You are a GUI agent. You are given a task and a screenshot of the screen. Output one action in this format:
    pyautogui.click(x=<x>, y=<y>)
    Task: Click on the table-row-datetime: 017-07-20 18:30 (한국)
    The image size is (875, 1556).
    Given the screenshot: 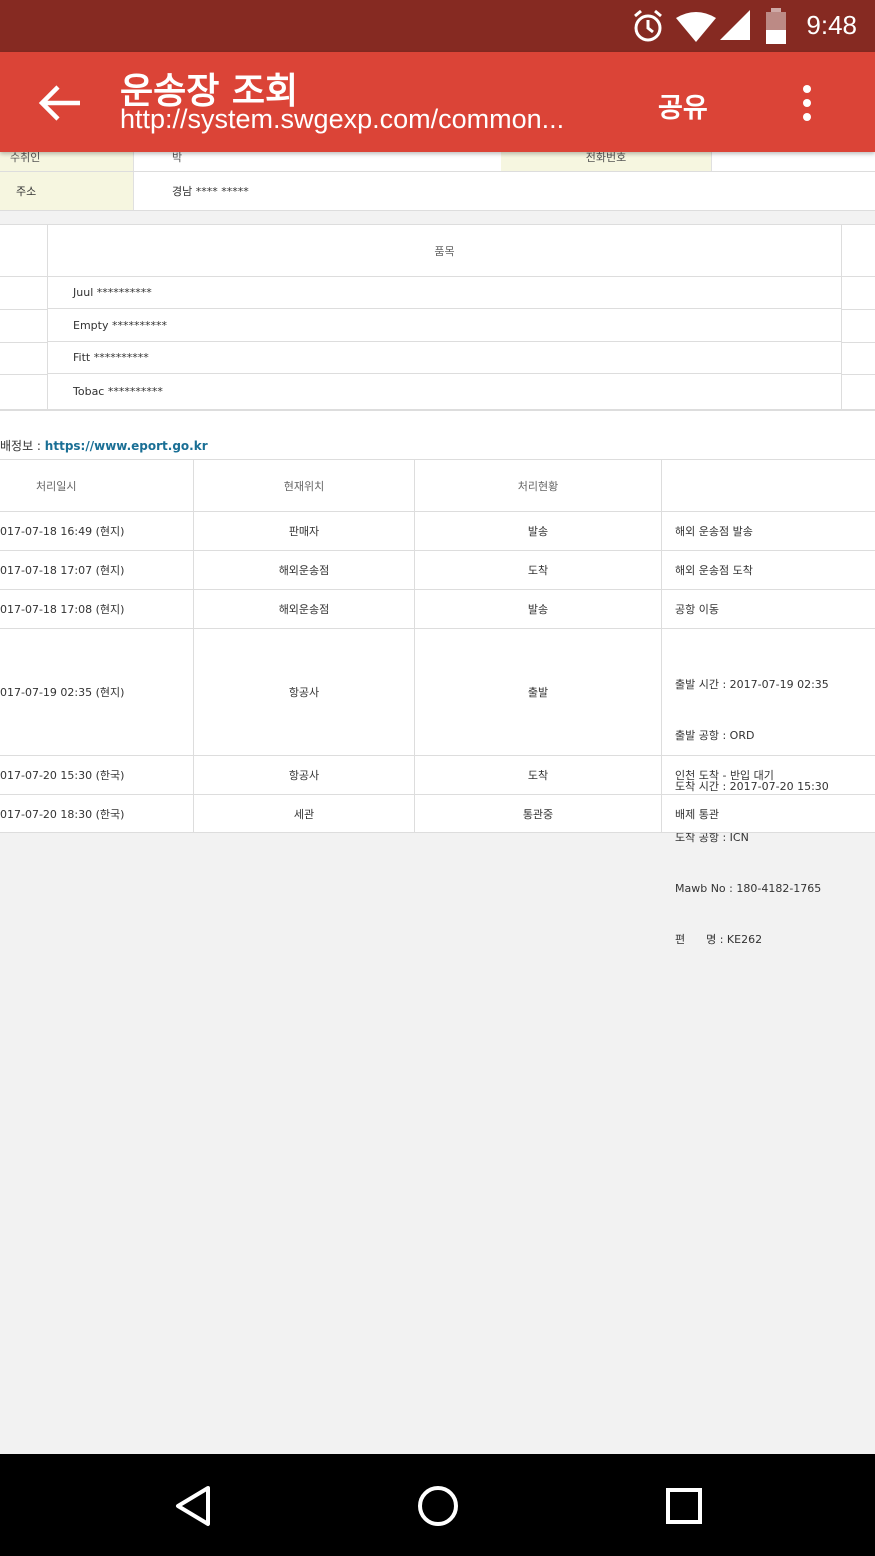 What is the action you would take?
    pyautogui.click(x=96, y=813)
    